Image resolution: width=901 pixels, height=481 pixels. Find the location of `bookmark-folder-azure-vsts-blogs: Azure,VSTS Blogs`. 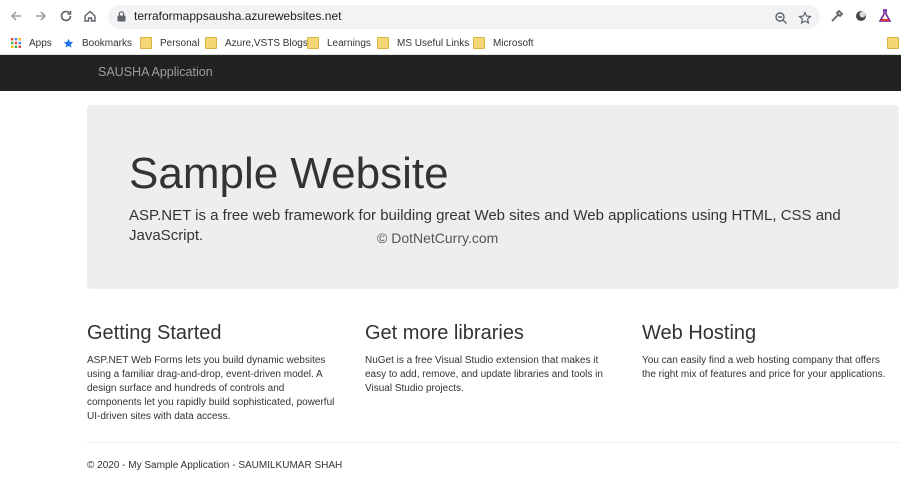

bookmark-folder-azure-vsts-blogs: Azure,VSTS Blogs is located at coordinates (256, 43).